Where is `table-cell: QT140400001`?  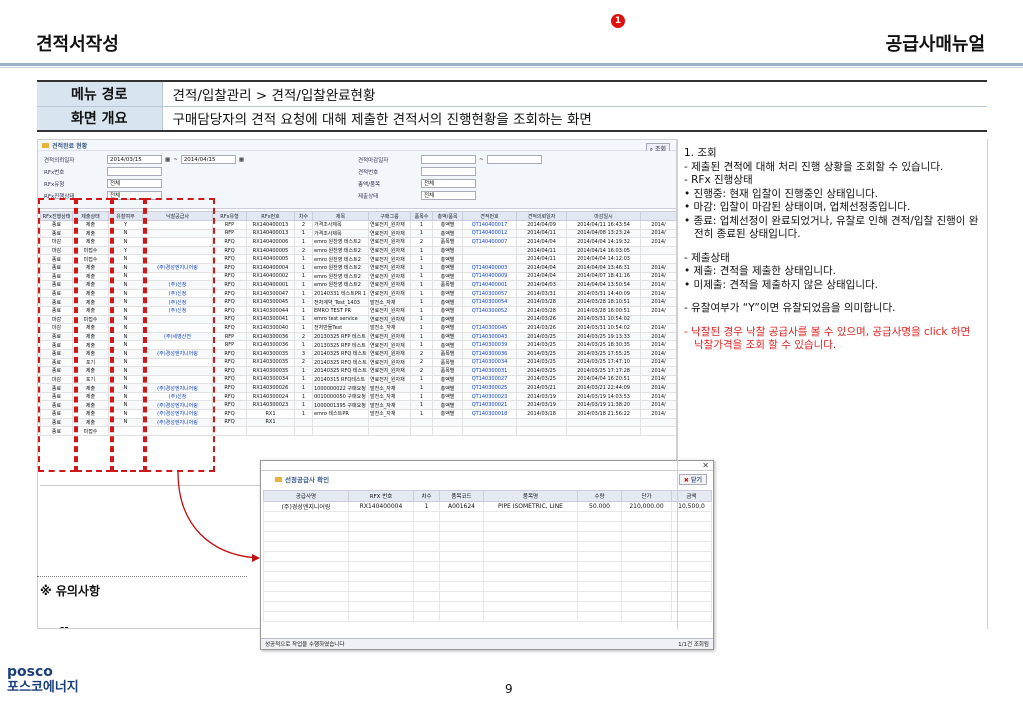
table-cell: QT140400001 is located at coordinates (489, 285).